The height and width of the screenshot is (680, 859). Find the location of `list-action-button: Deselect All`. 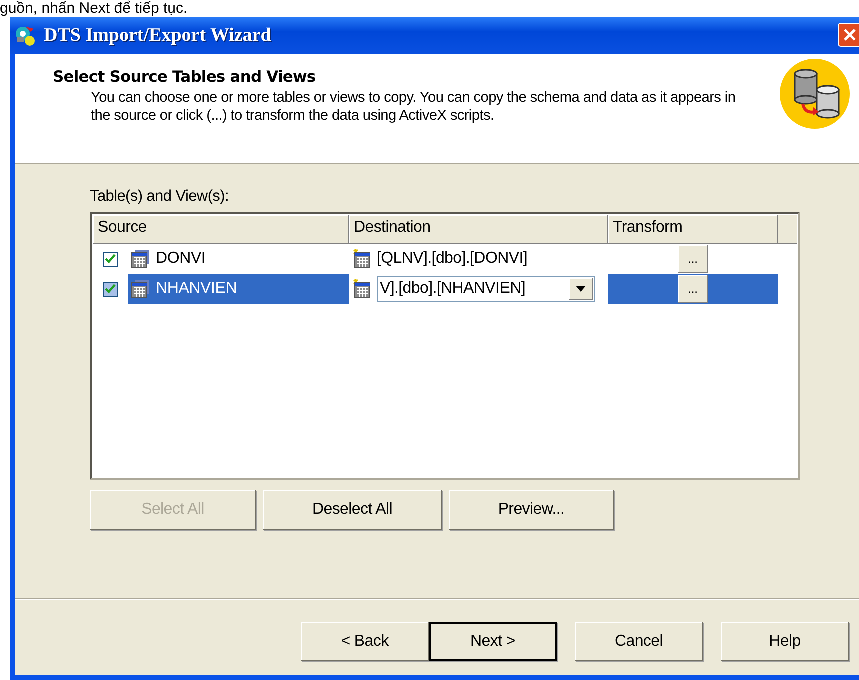

list-action-button: Deselect All is located at coordinates (352, 510).